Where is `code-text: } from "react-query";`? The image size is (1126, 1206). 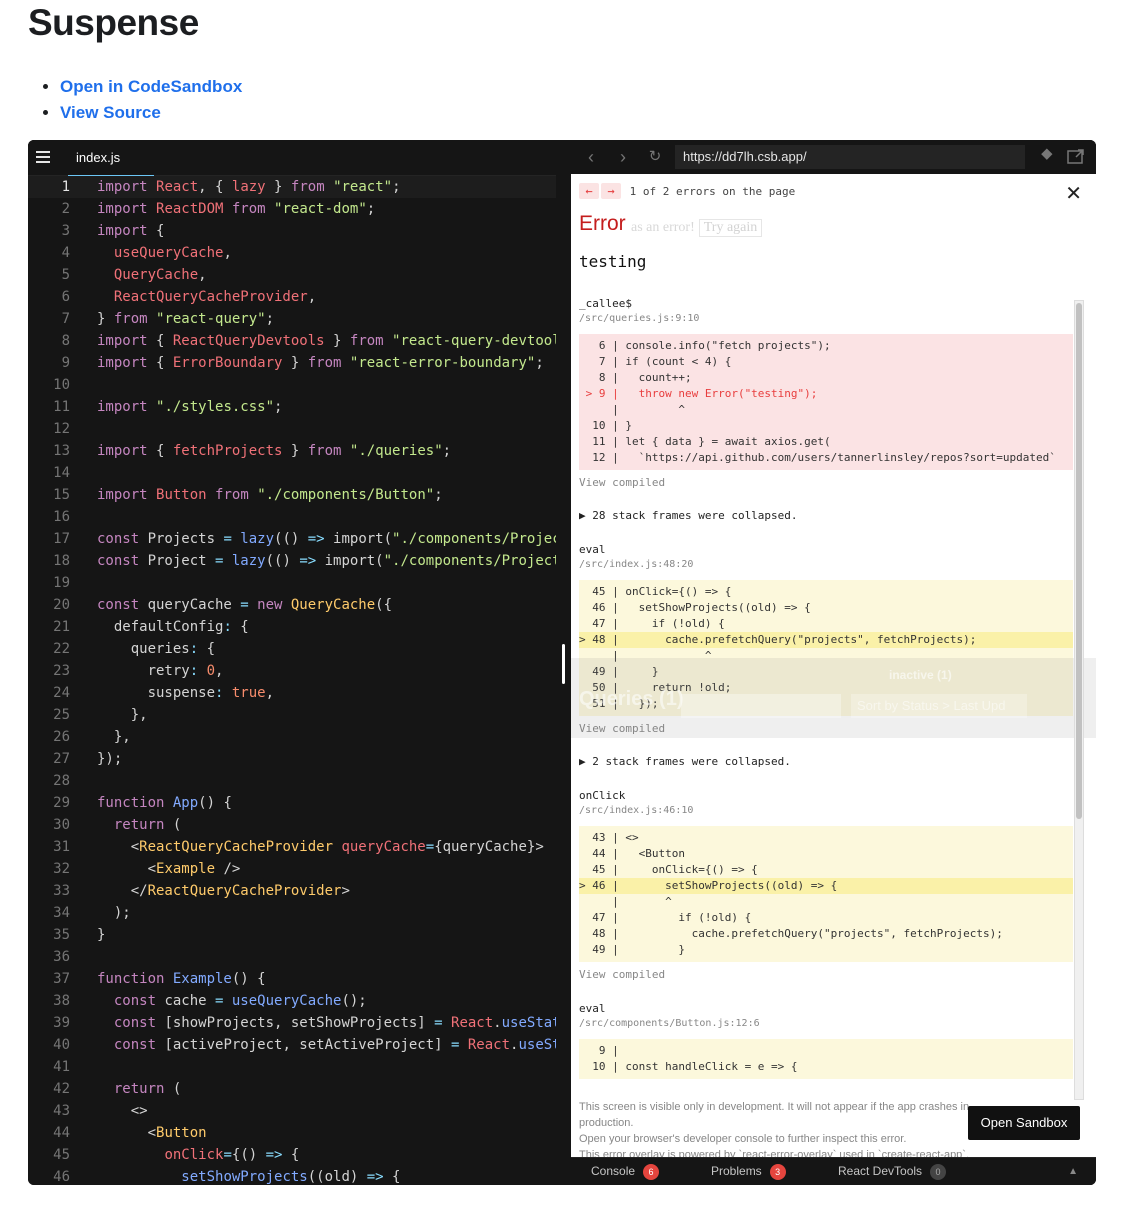
code-text: } from "react-query"; is located at coordinates (186, 319).